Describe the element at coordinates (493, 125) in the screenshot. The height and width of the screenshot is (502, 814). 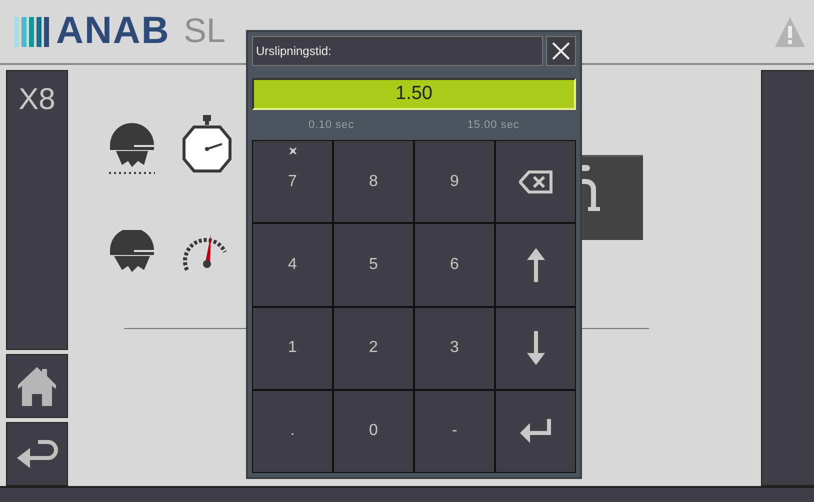
I see `max-label: 15.00 sec` at that location.